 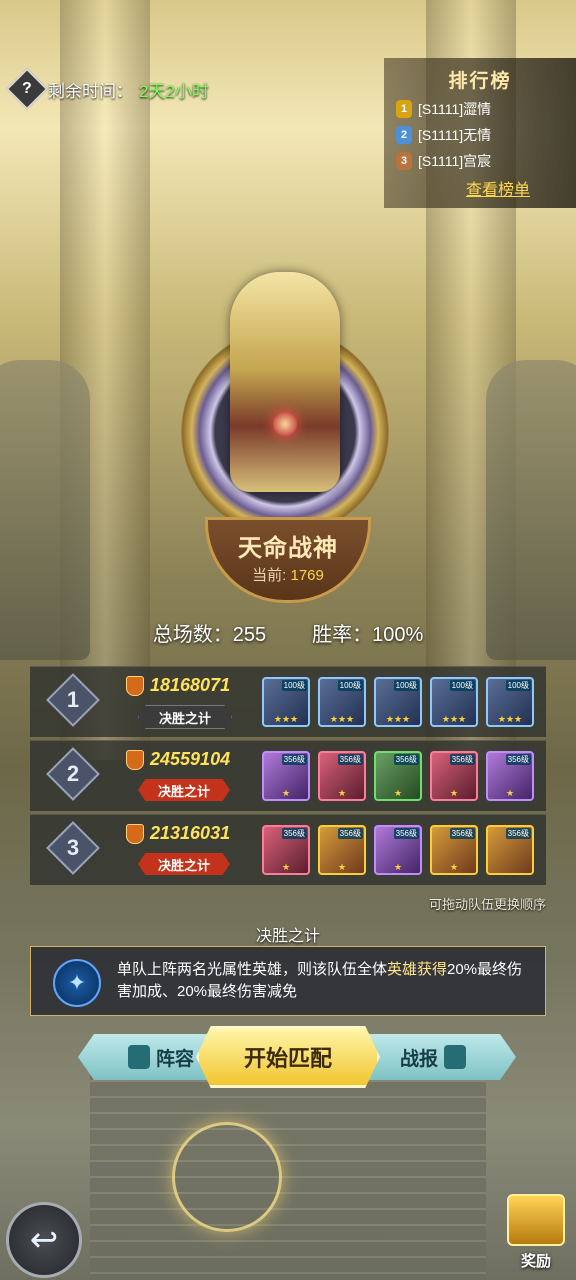 I want to click on team-power: 18168071, so click(x=178, y=685).